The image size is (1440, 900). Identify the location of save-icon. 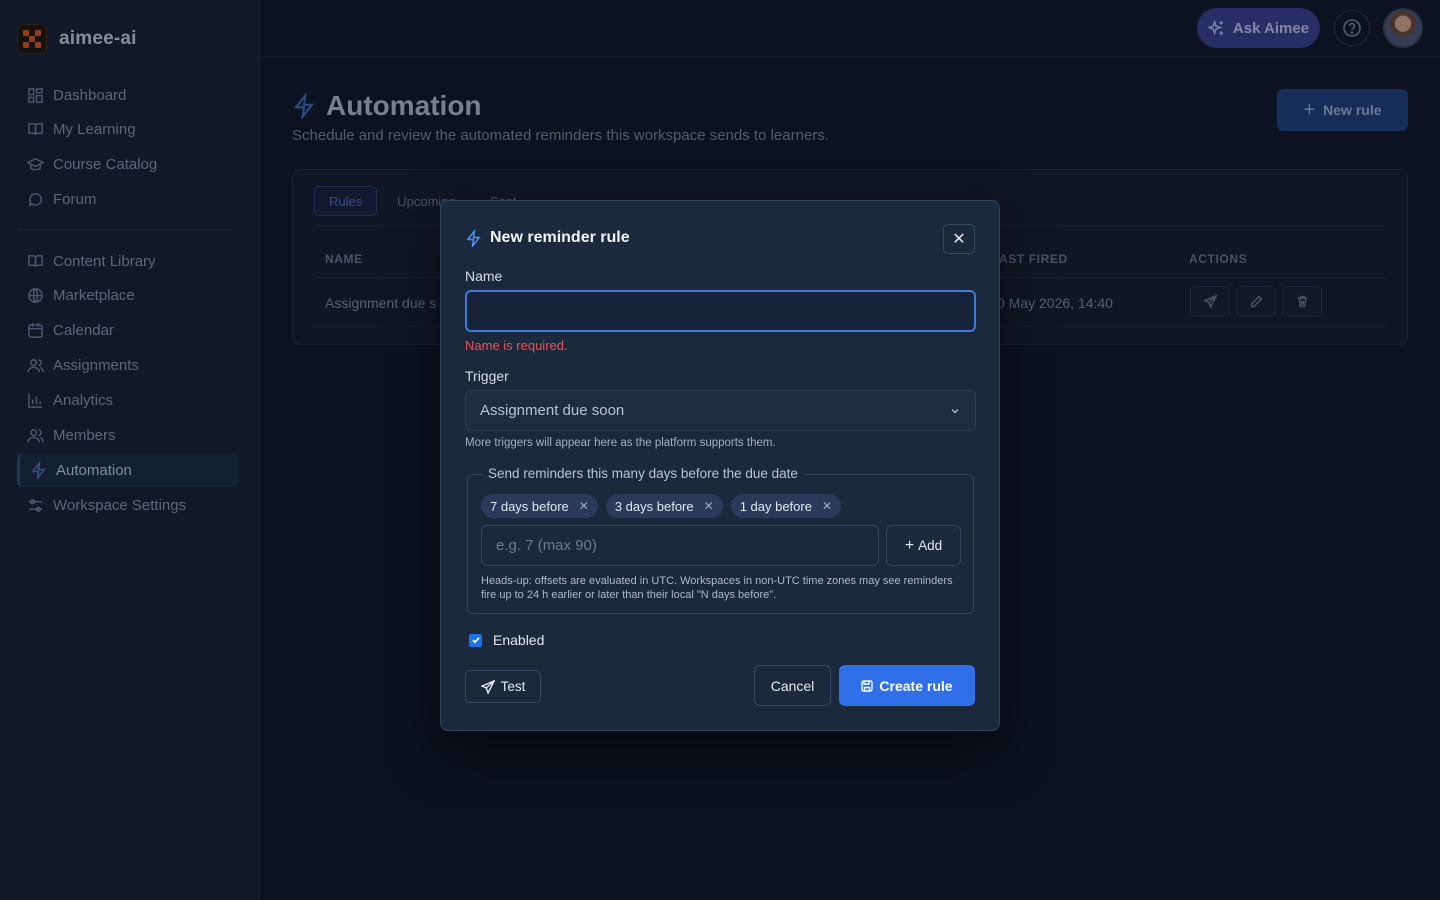
(867, 685).